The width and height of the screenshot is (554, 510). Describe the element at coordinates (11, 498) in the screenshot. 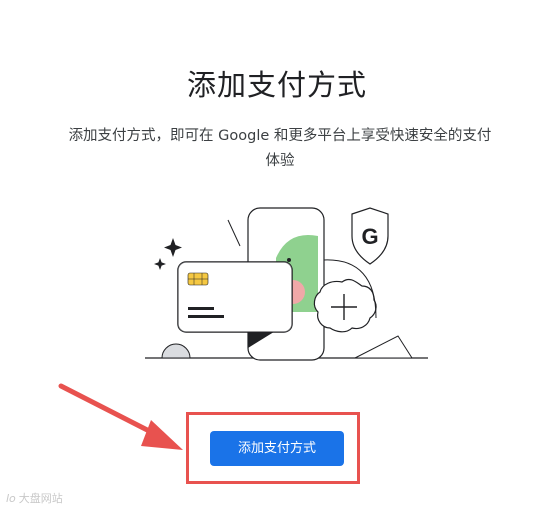

I see `watermark-logo-icon: lo` at that location.